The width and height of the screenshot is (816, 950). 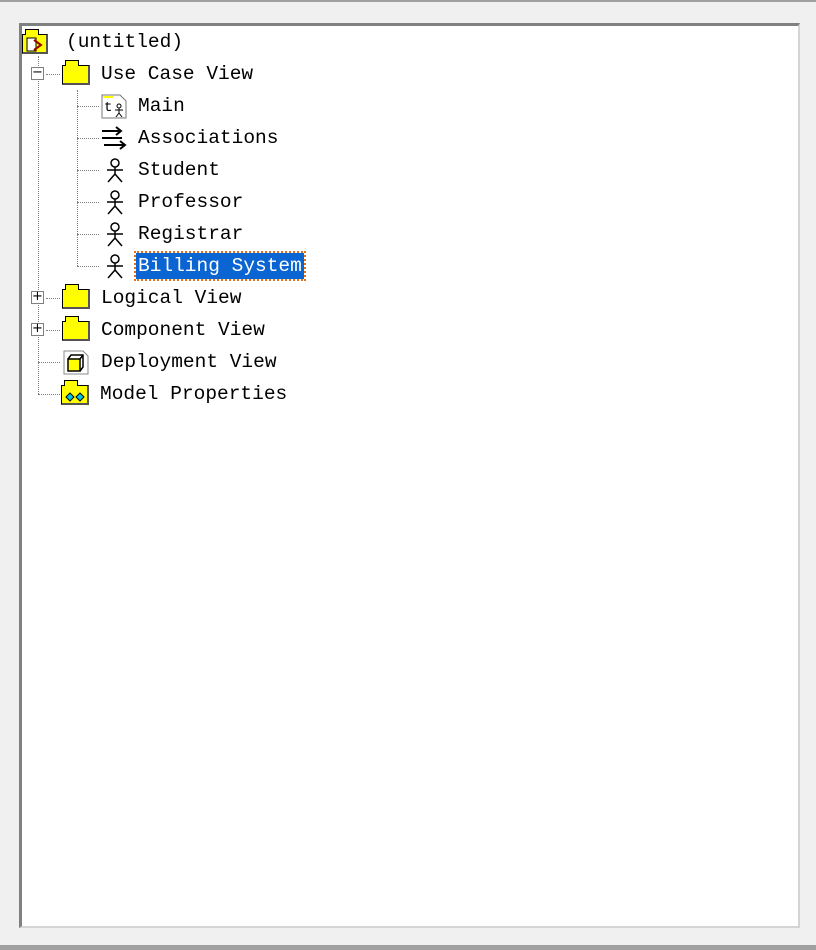 What do you see at coordinates (220, 266) in the screenshot?
I see `tree-label-selected: Billing System` at bounding box center [220, 266].